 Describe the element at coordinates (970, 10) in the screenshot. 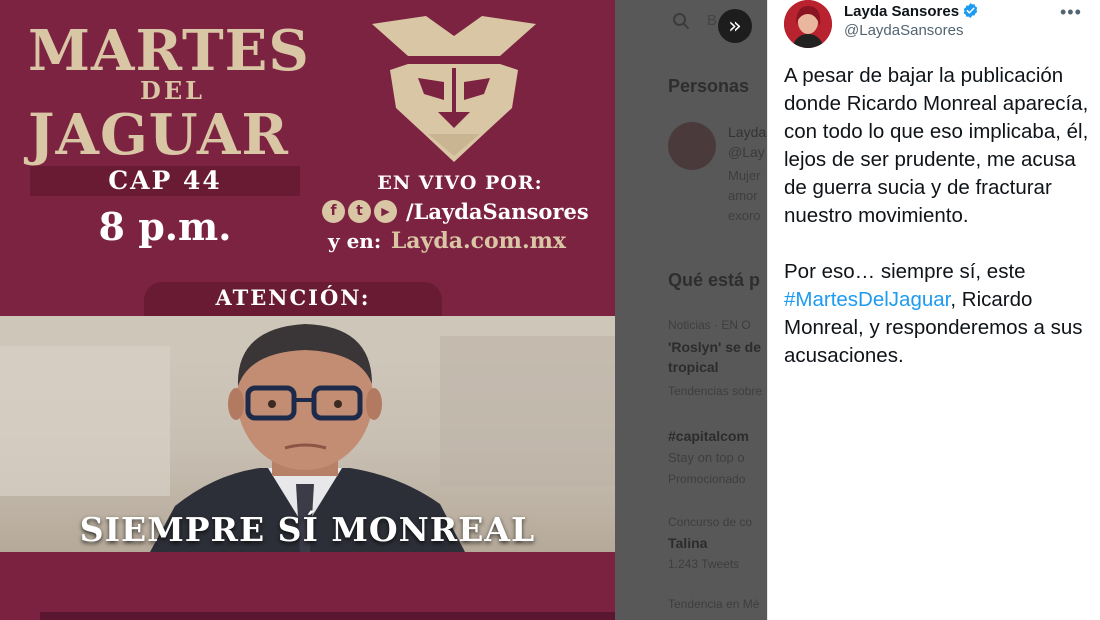

I see `verified-badge-icon` at that location.